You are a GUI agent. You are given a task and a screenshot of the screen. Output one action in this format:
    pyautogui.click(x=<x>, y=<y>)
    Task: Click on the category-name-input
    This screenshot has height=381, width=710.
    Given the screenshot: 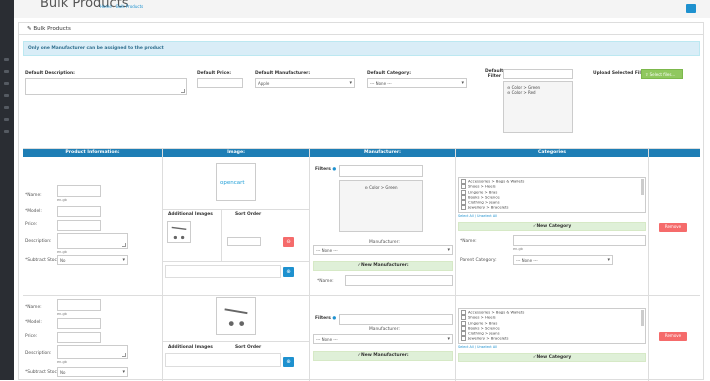 What is the action you would take?
    pyautogui.click(x=579, y=240)
    